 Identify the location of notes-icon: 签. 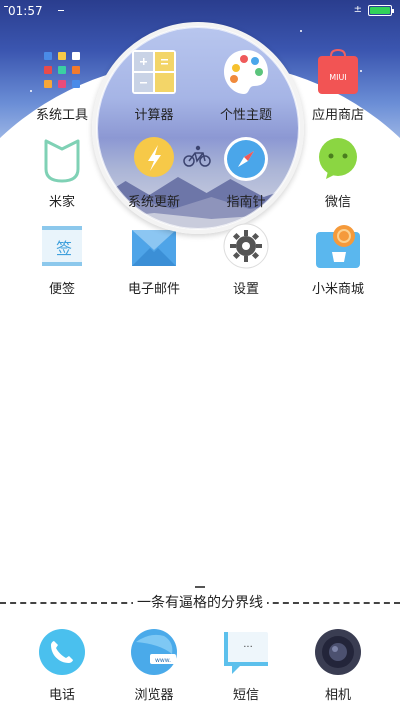
(62, 246).